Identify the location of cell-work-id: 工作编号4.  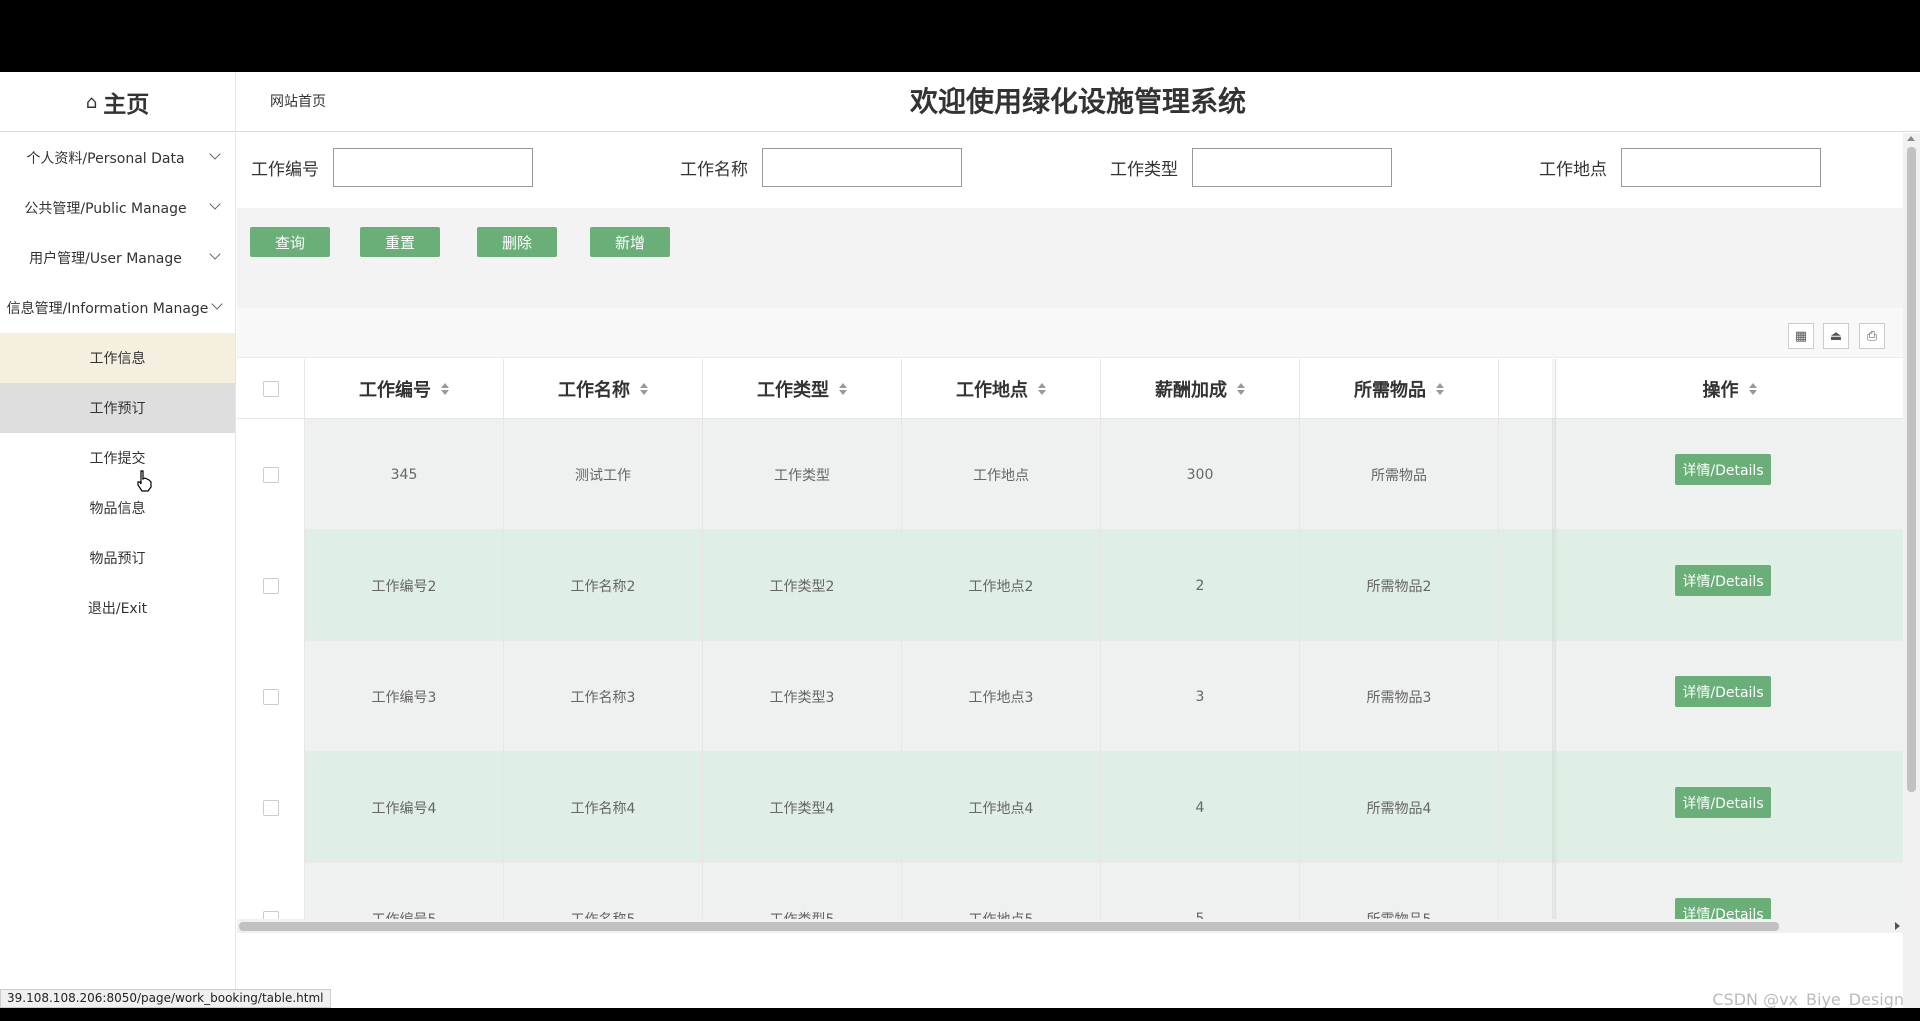
(404, 807).